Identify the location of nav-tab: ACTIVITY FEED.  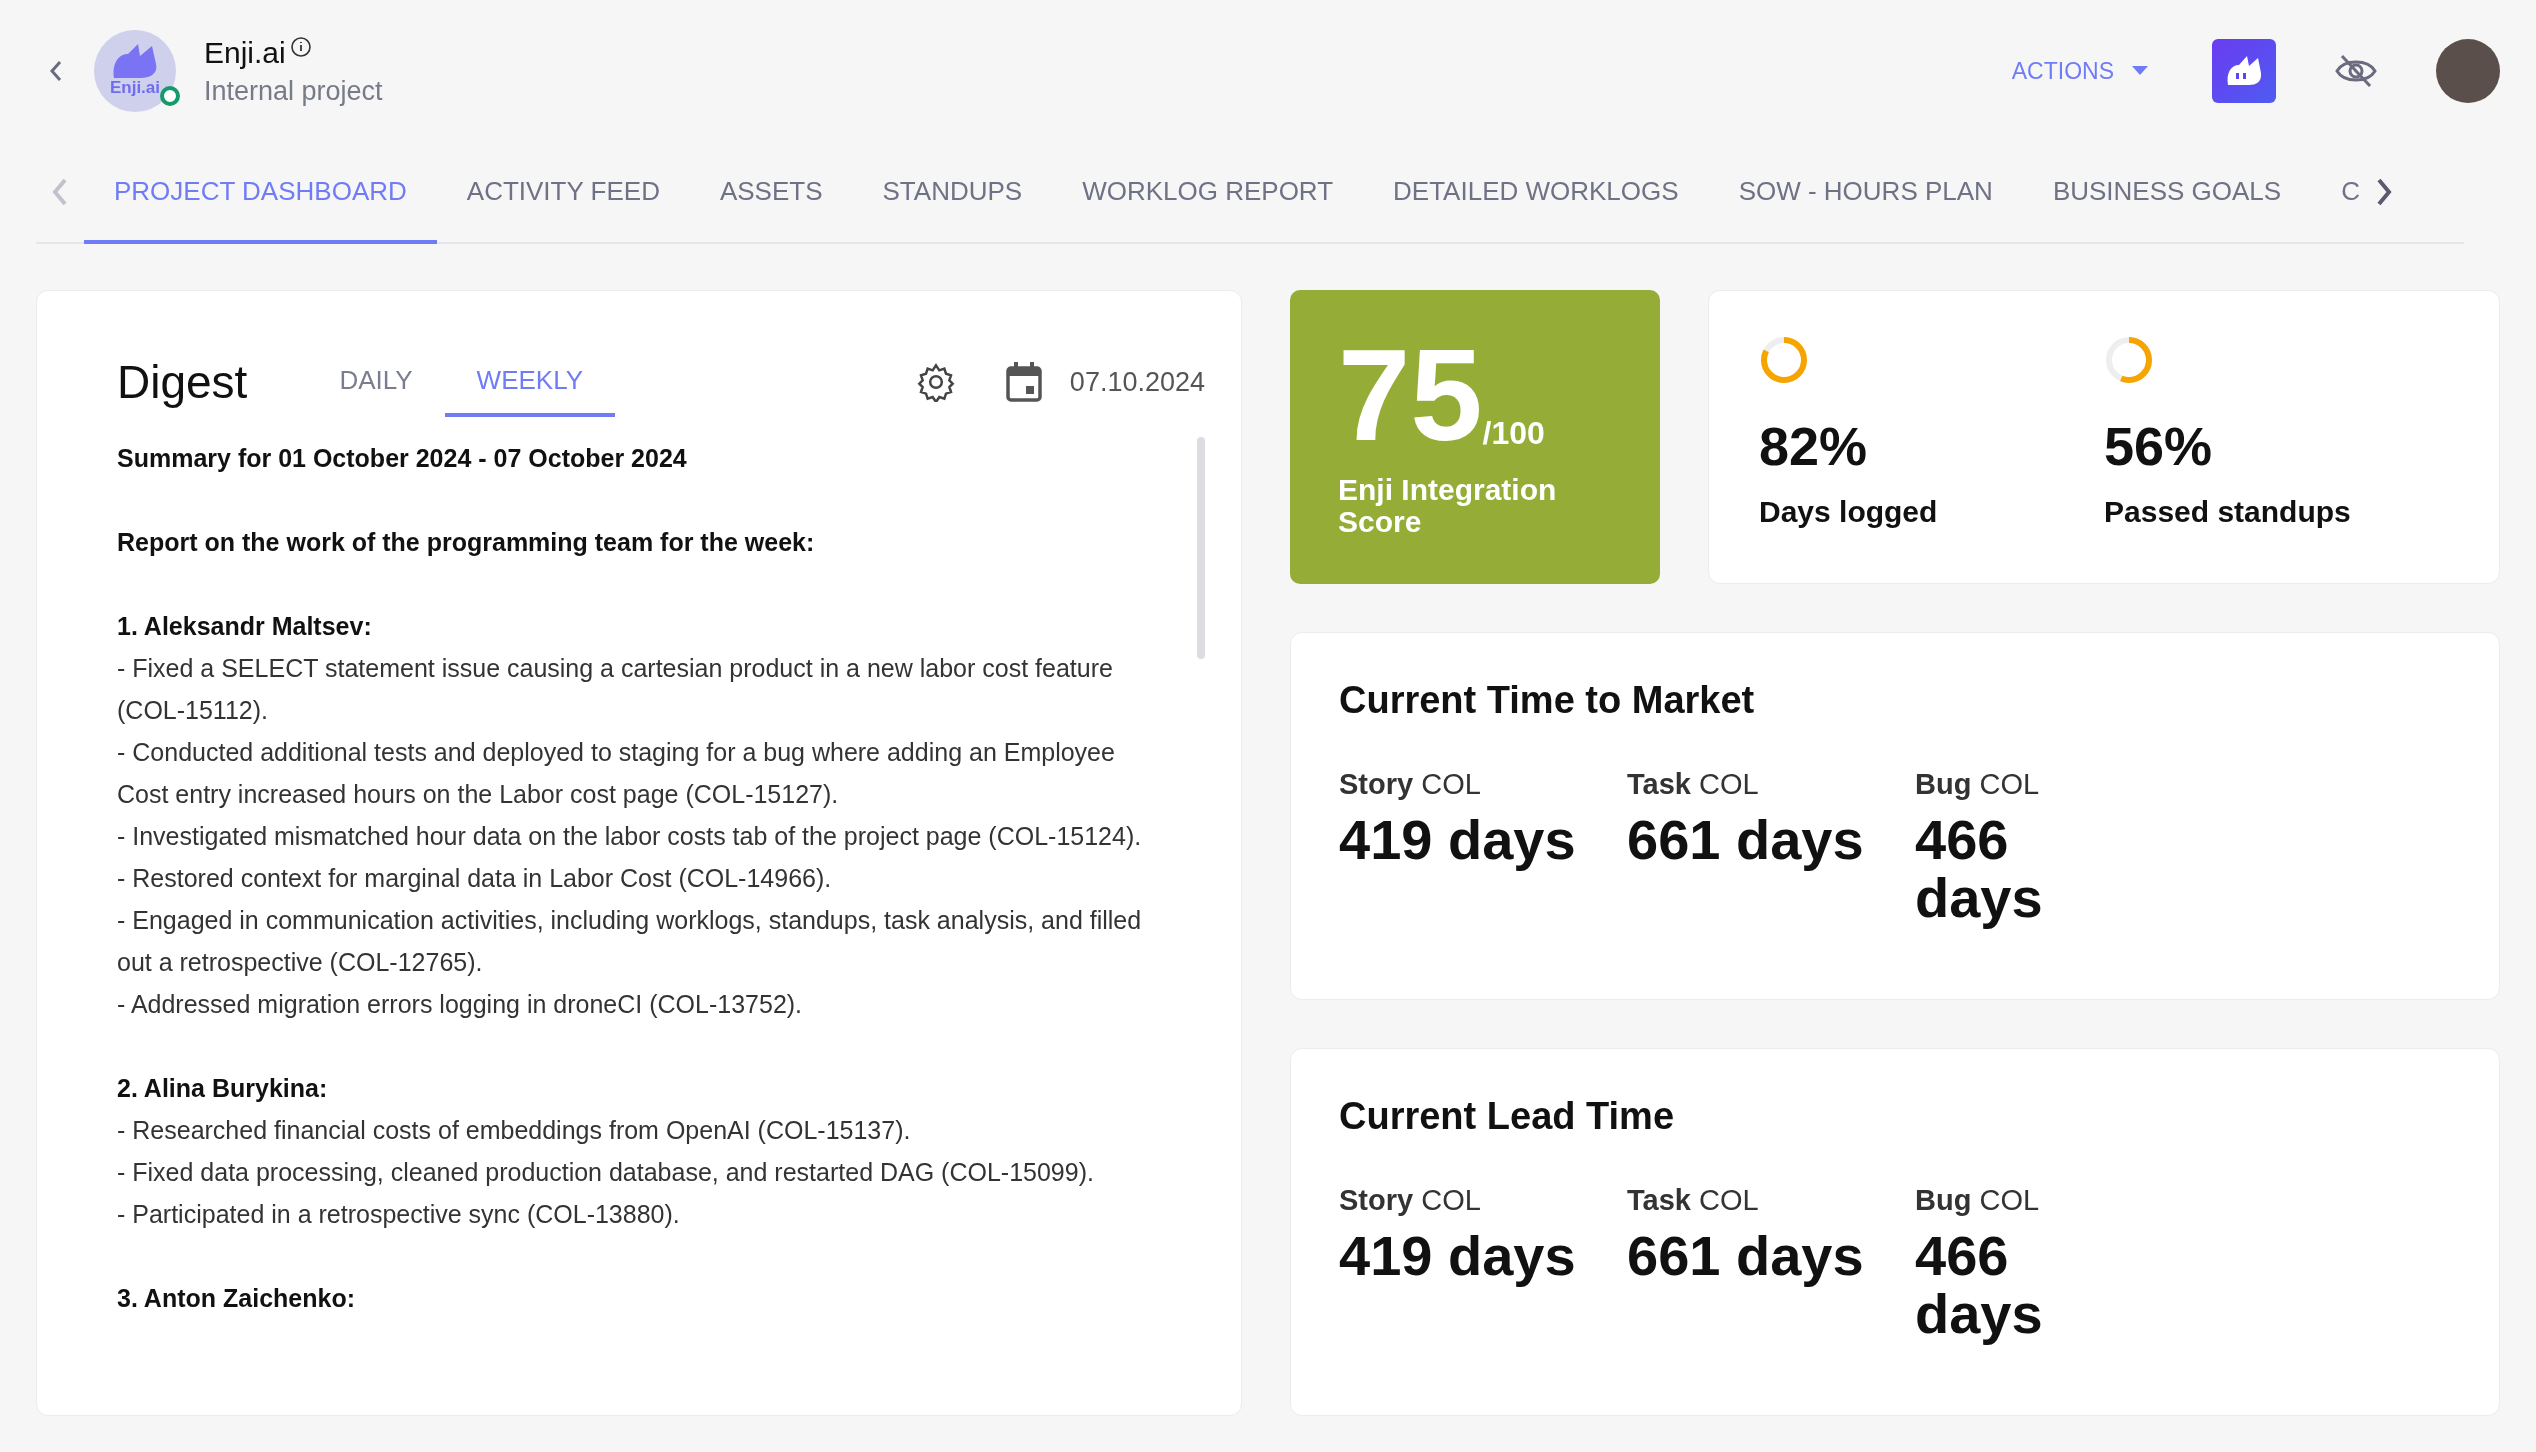
(563, 193).